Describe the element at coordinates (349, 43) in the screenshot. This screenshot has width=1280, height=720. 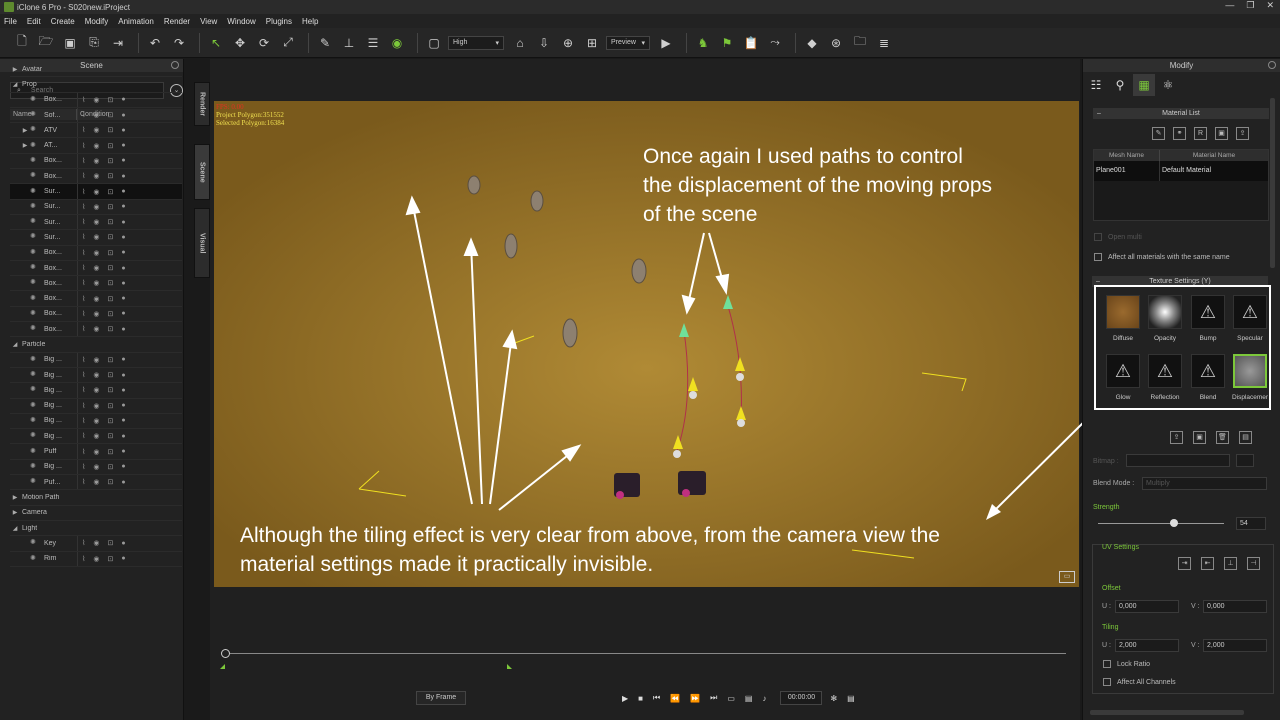
I see `align-icon: ⊥` at that location.